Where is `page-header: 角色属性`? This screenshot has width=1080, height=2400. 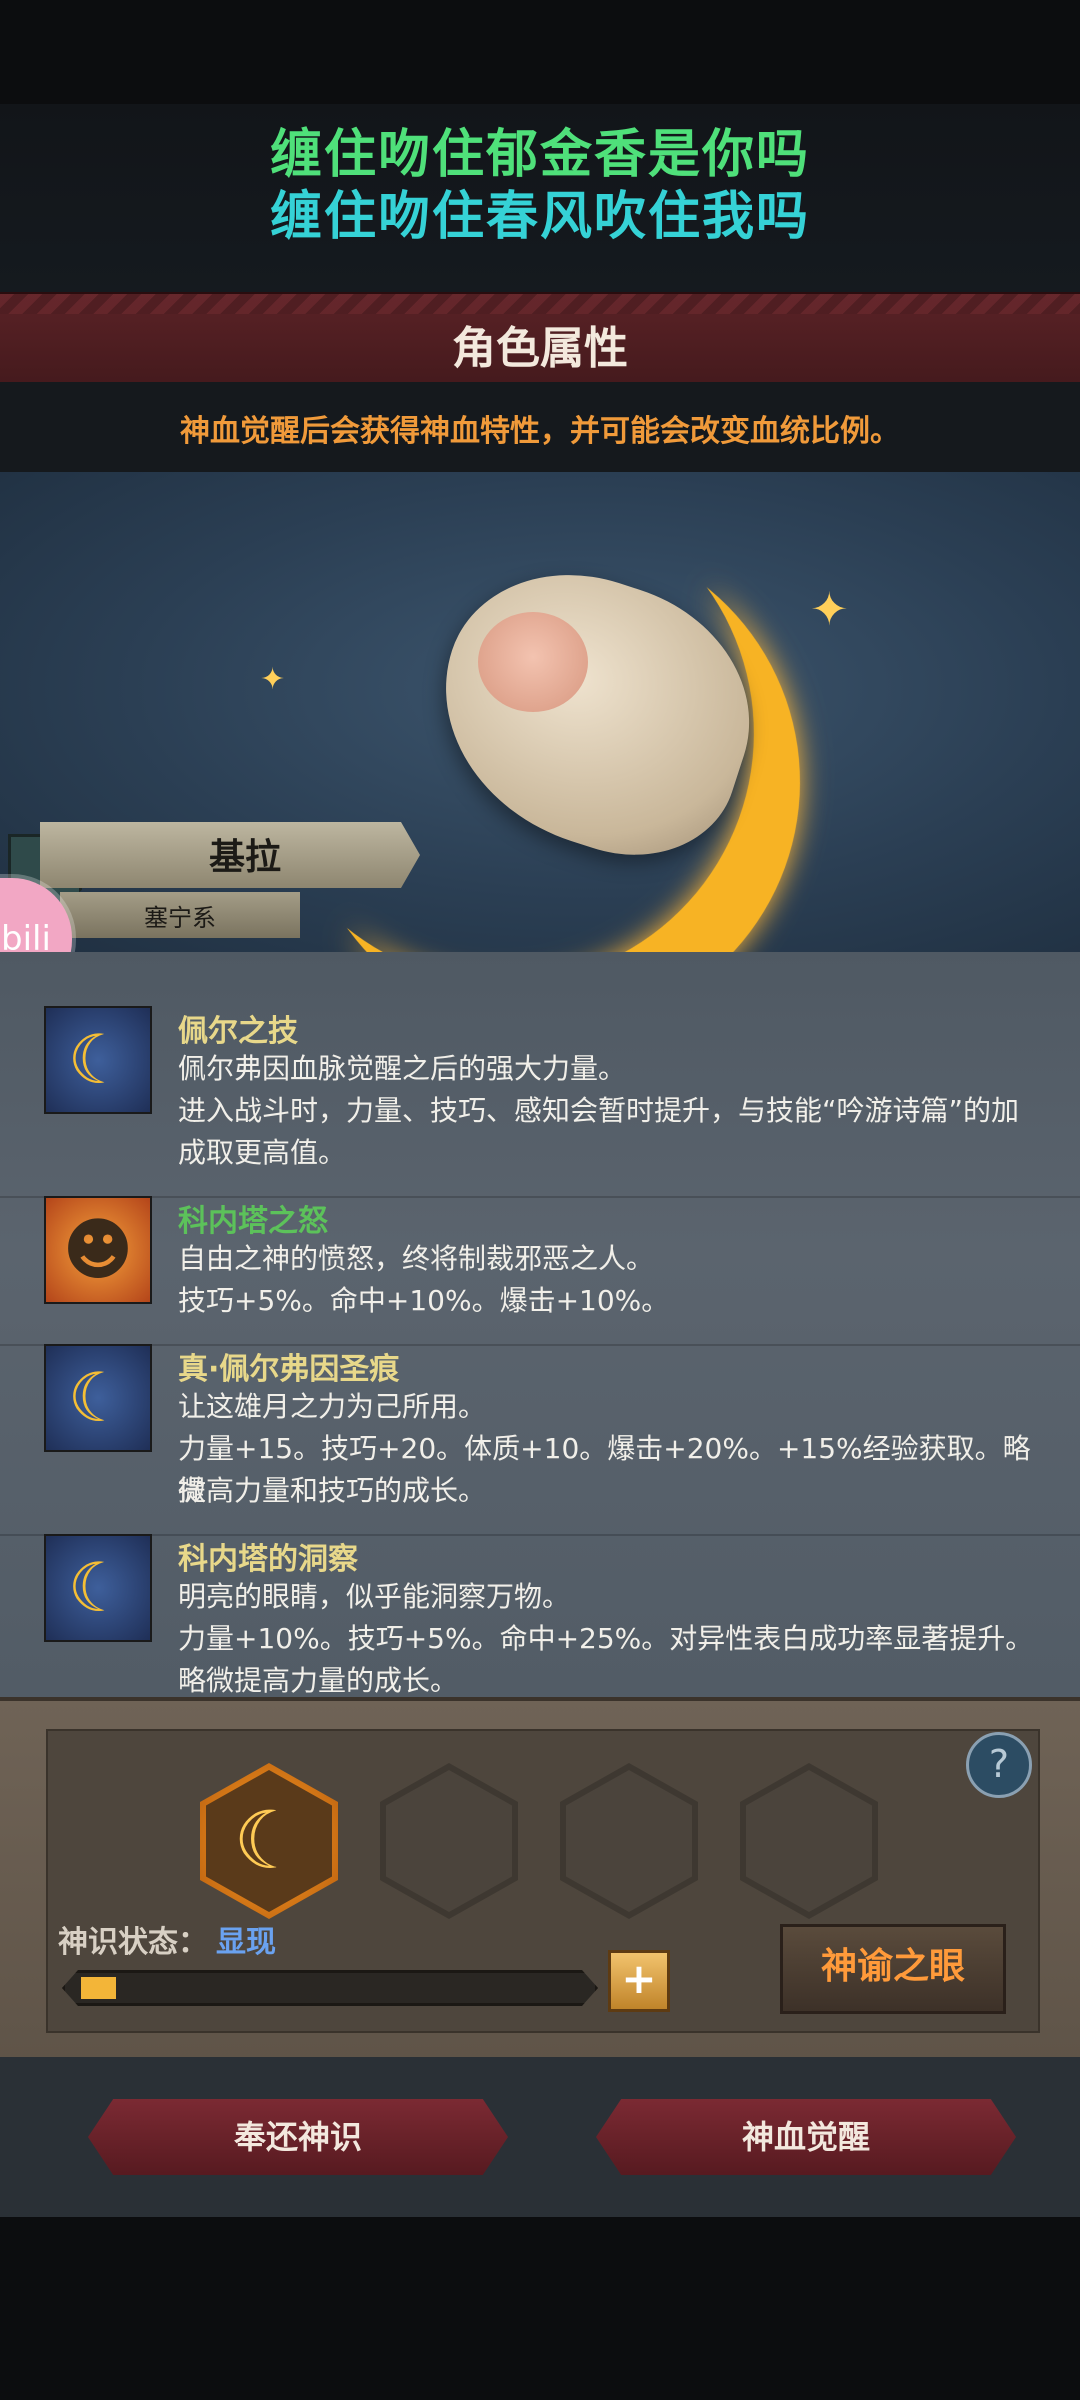
page-header: 角色属性 is located at coordinates (540, 338).